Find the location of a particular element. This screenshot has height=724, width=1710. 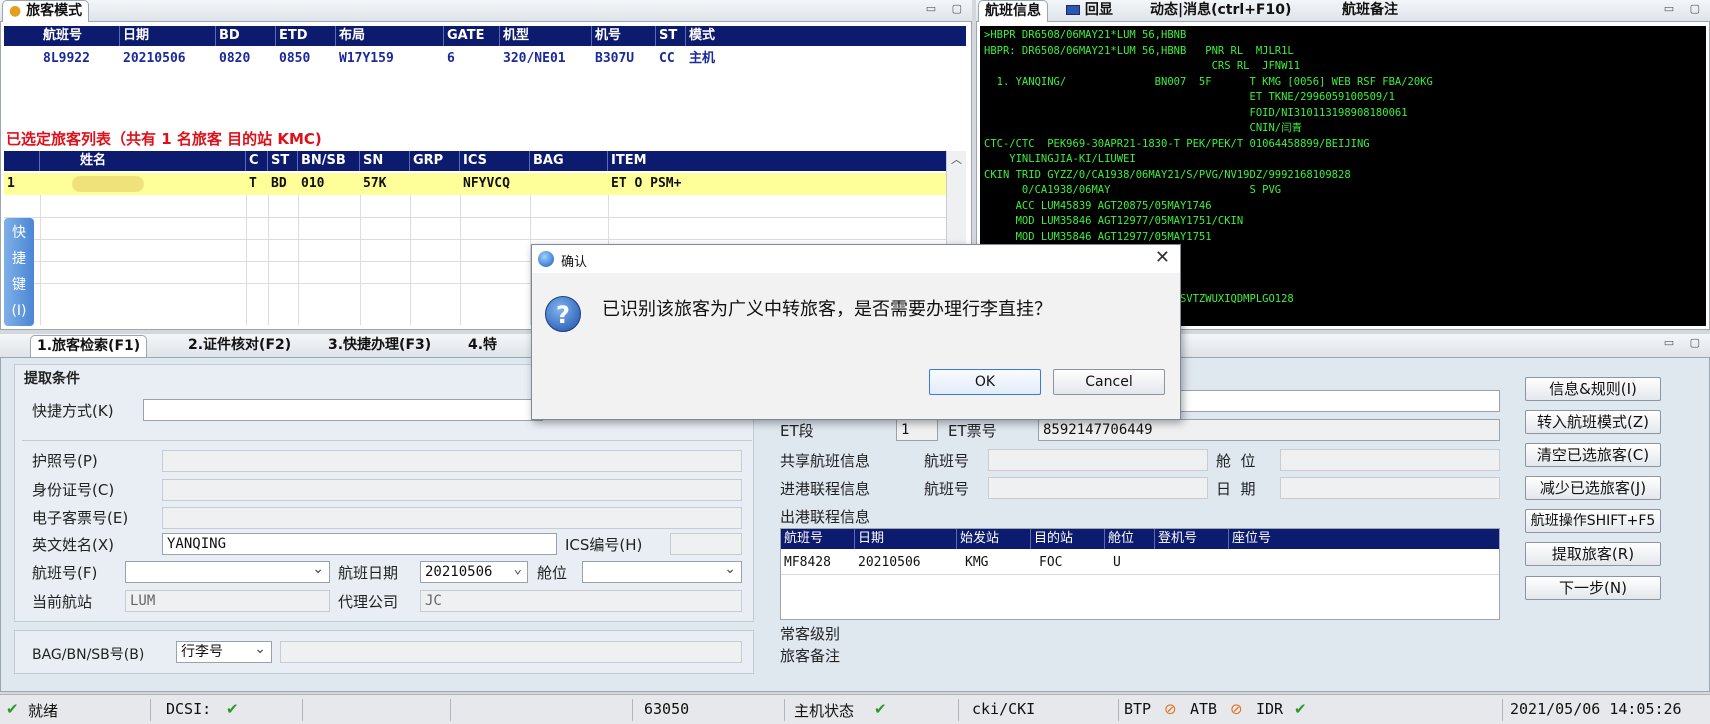

cell: CC is located at coordinates (667, 58).